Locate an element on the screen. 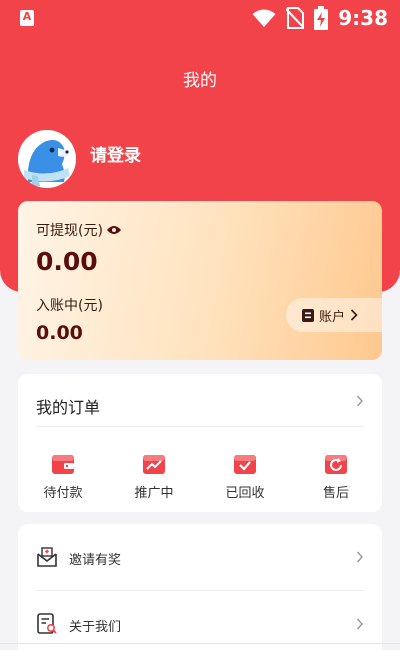 The image size is (400, 650). menu-item-about: 关于我们 is located at coordinates (200, 620).